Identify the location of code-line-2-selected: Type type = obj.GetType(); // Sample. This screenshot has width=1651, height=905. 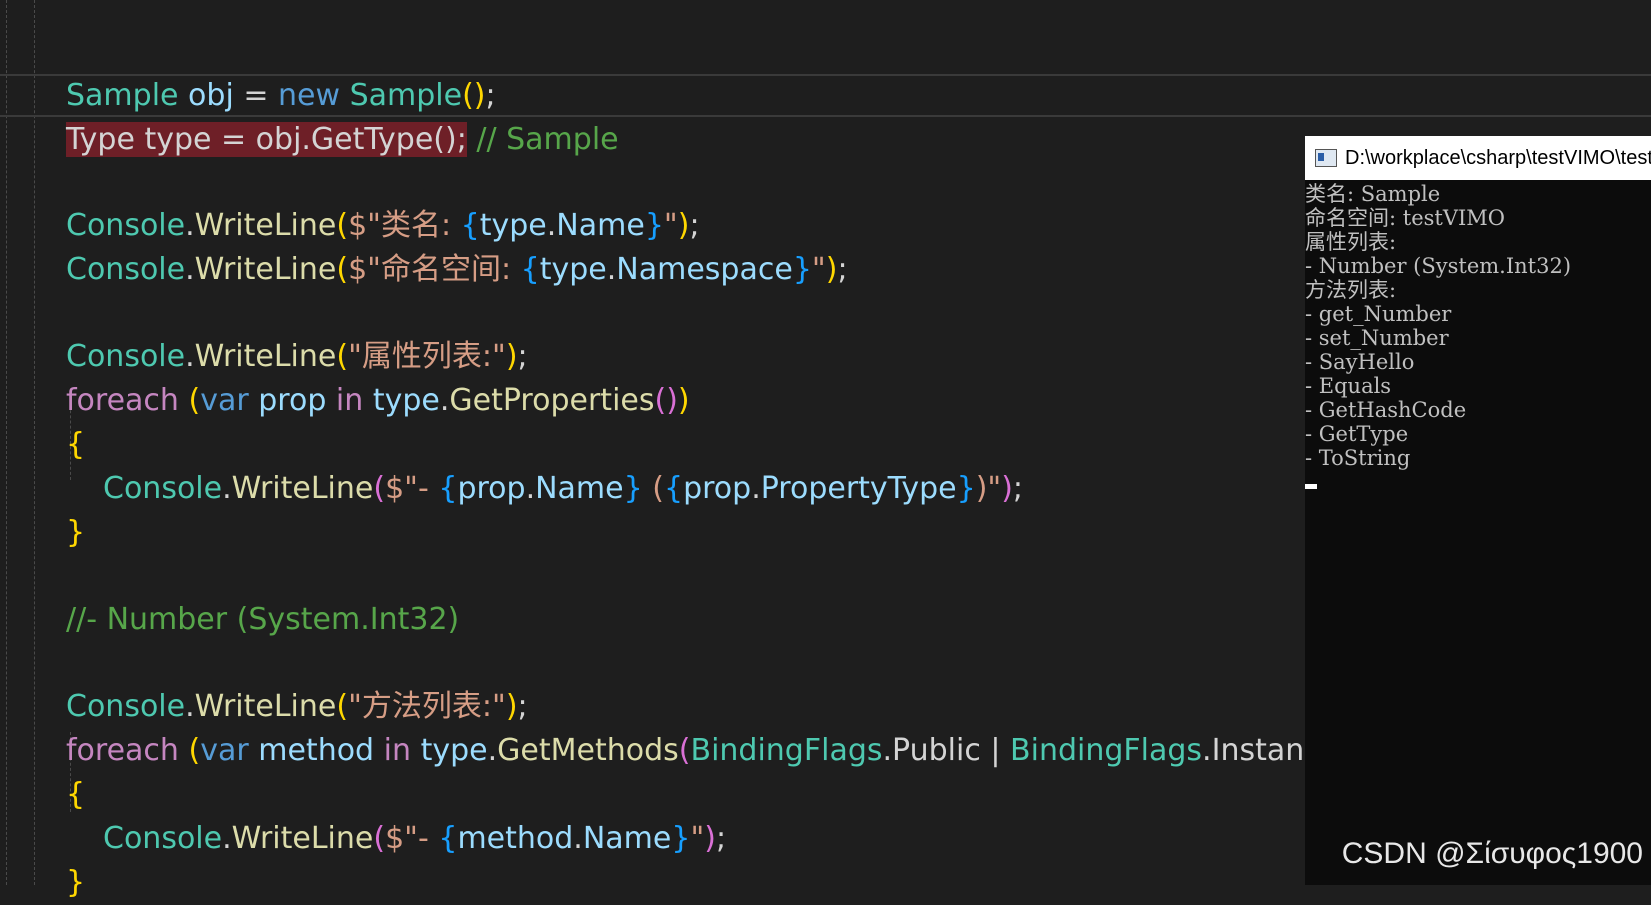
(342, 115).